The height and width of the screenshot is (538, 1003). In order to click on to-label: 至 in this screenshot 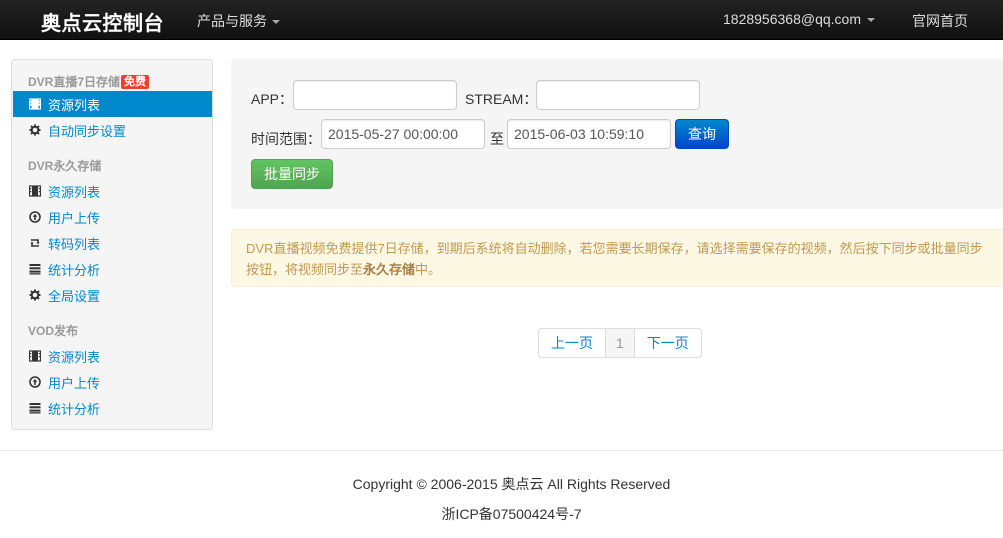, I will do `click(497, 139)`.